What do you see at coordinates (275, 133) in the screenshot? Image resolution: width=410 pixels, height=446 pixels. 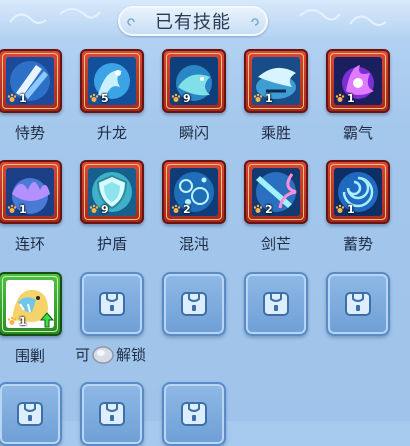 I see `skill-name: 乘胜` at bounding box center [275, 133].